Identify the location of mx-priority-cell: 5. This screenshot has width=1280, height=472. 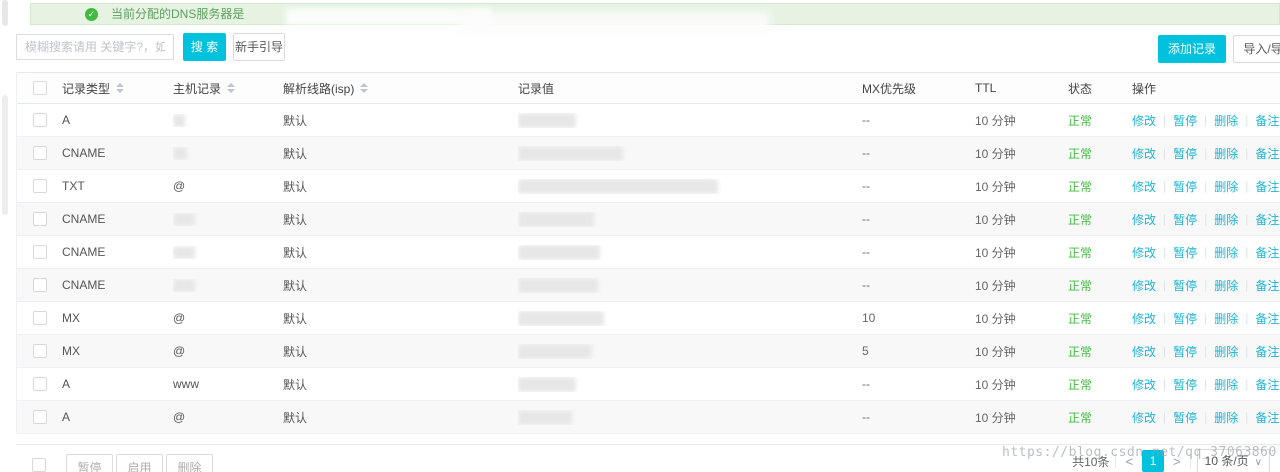
(918, 351).